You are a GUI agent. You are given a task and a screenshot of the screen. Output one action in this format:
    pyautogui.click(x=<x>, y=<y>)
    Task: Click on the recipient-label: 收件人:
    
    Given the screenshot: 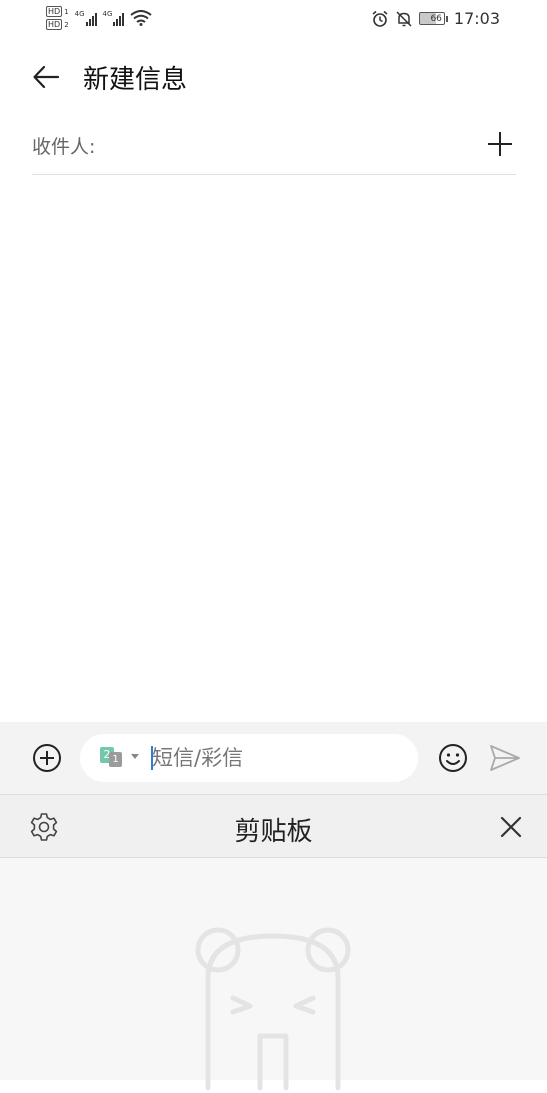 What is the action you would take?
    pyautogui.click(x=64, y=147)
    